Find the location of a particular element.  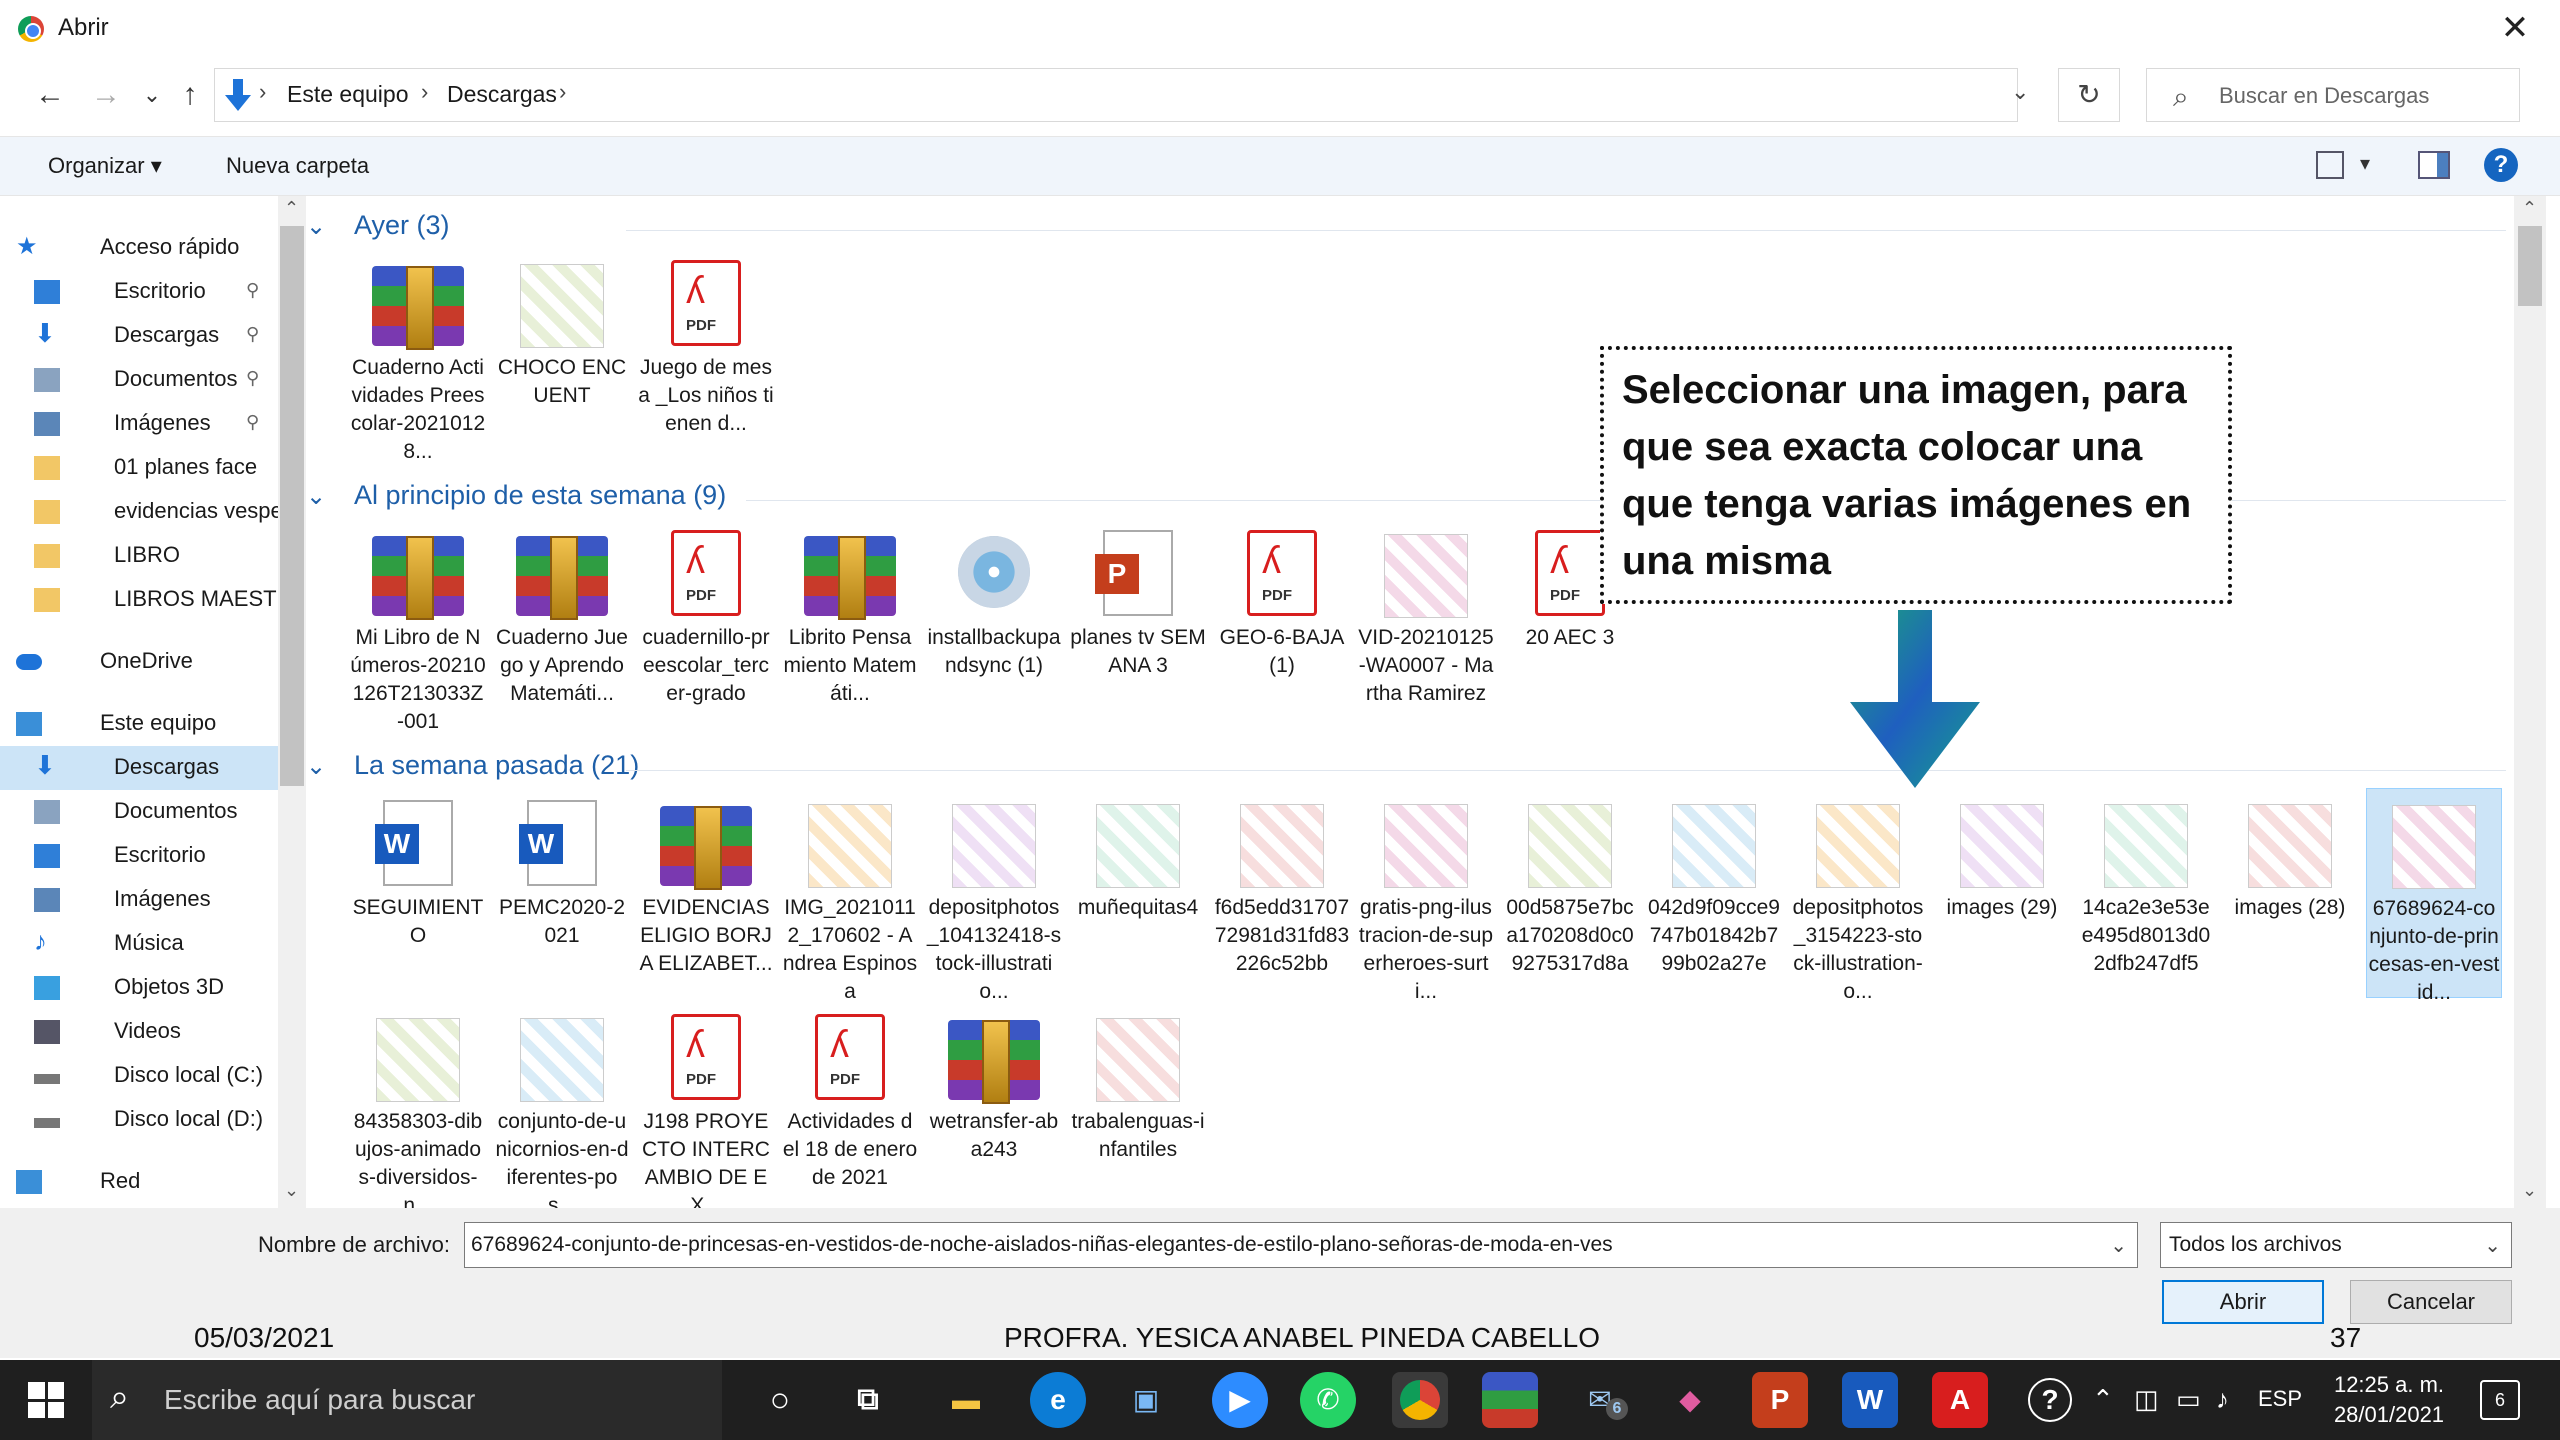

view-options-icon is located at coordinates (2330, 165).